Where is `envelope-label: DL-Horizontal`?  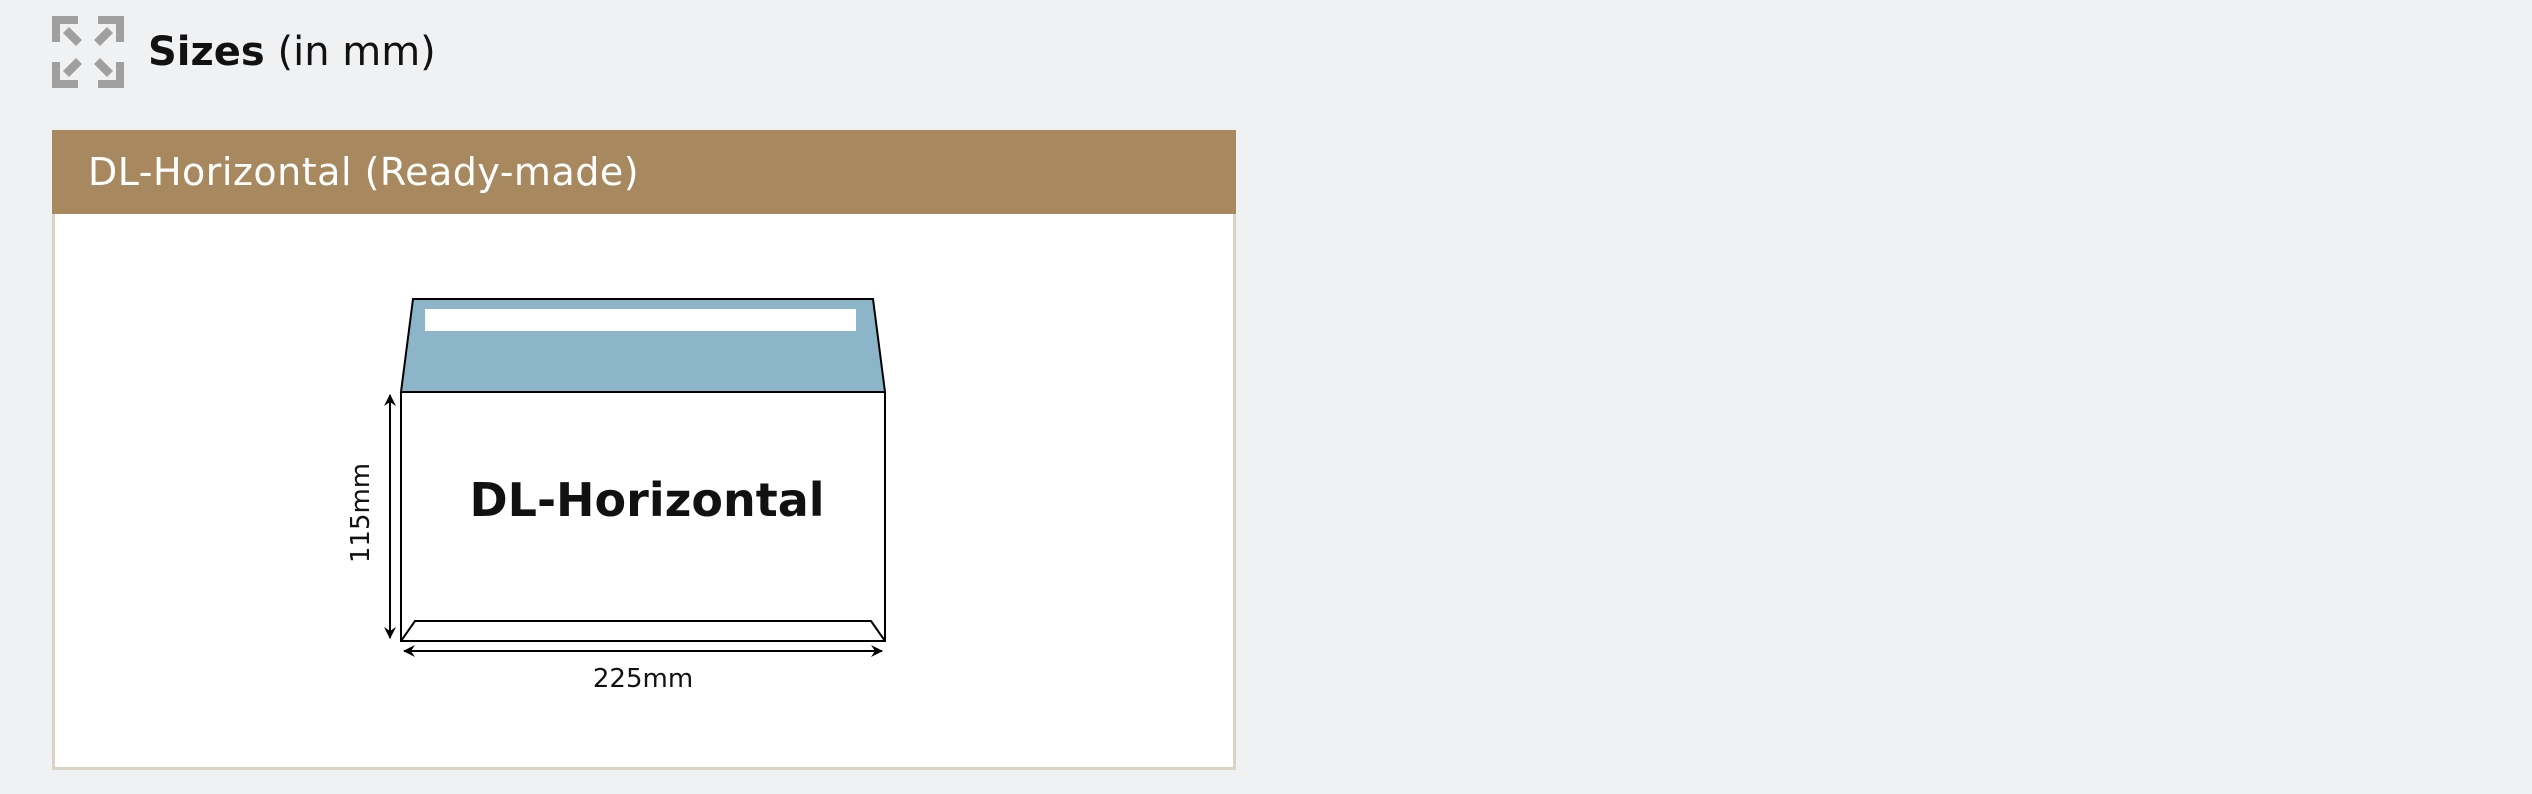
envelope-label: DL-Horizontal is located at coordinates (646, 500).